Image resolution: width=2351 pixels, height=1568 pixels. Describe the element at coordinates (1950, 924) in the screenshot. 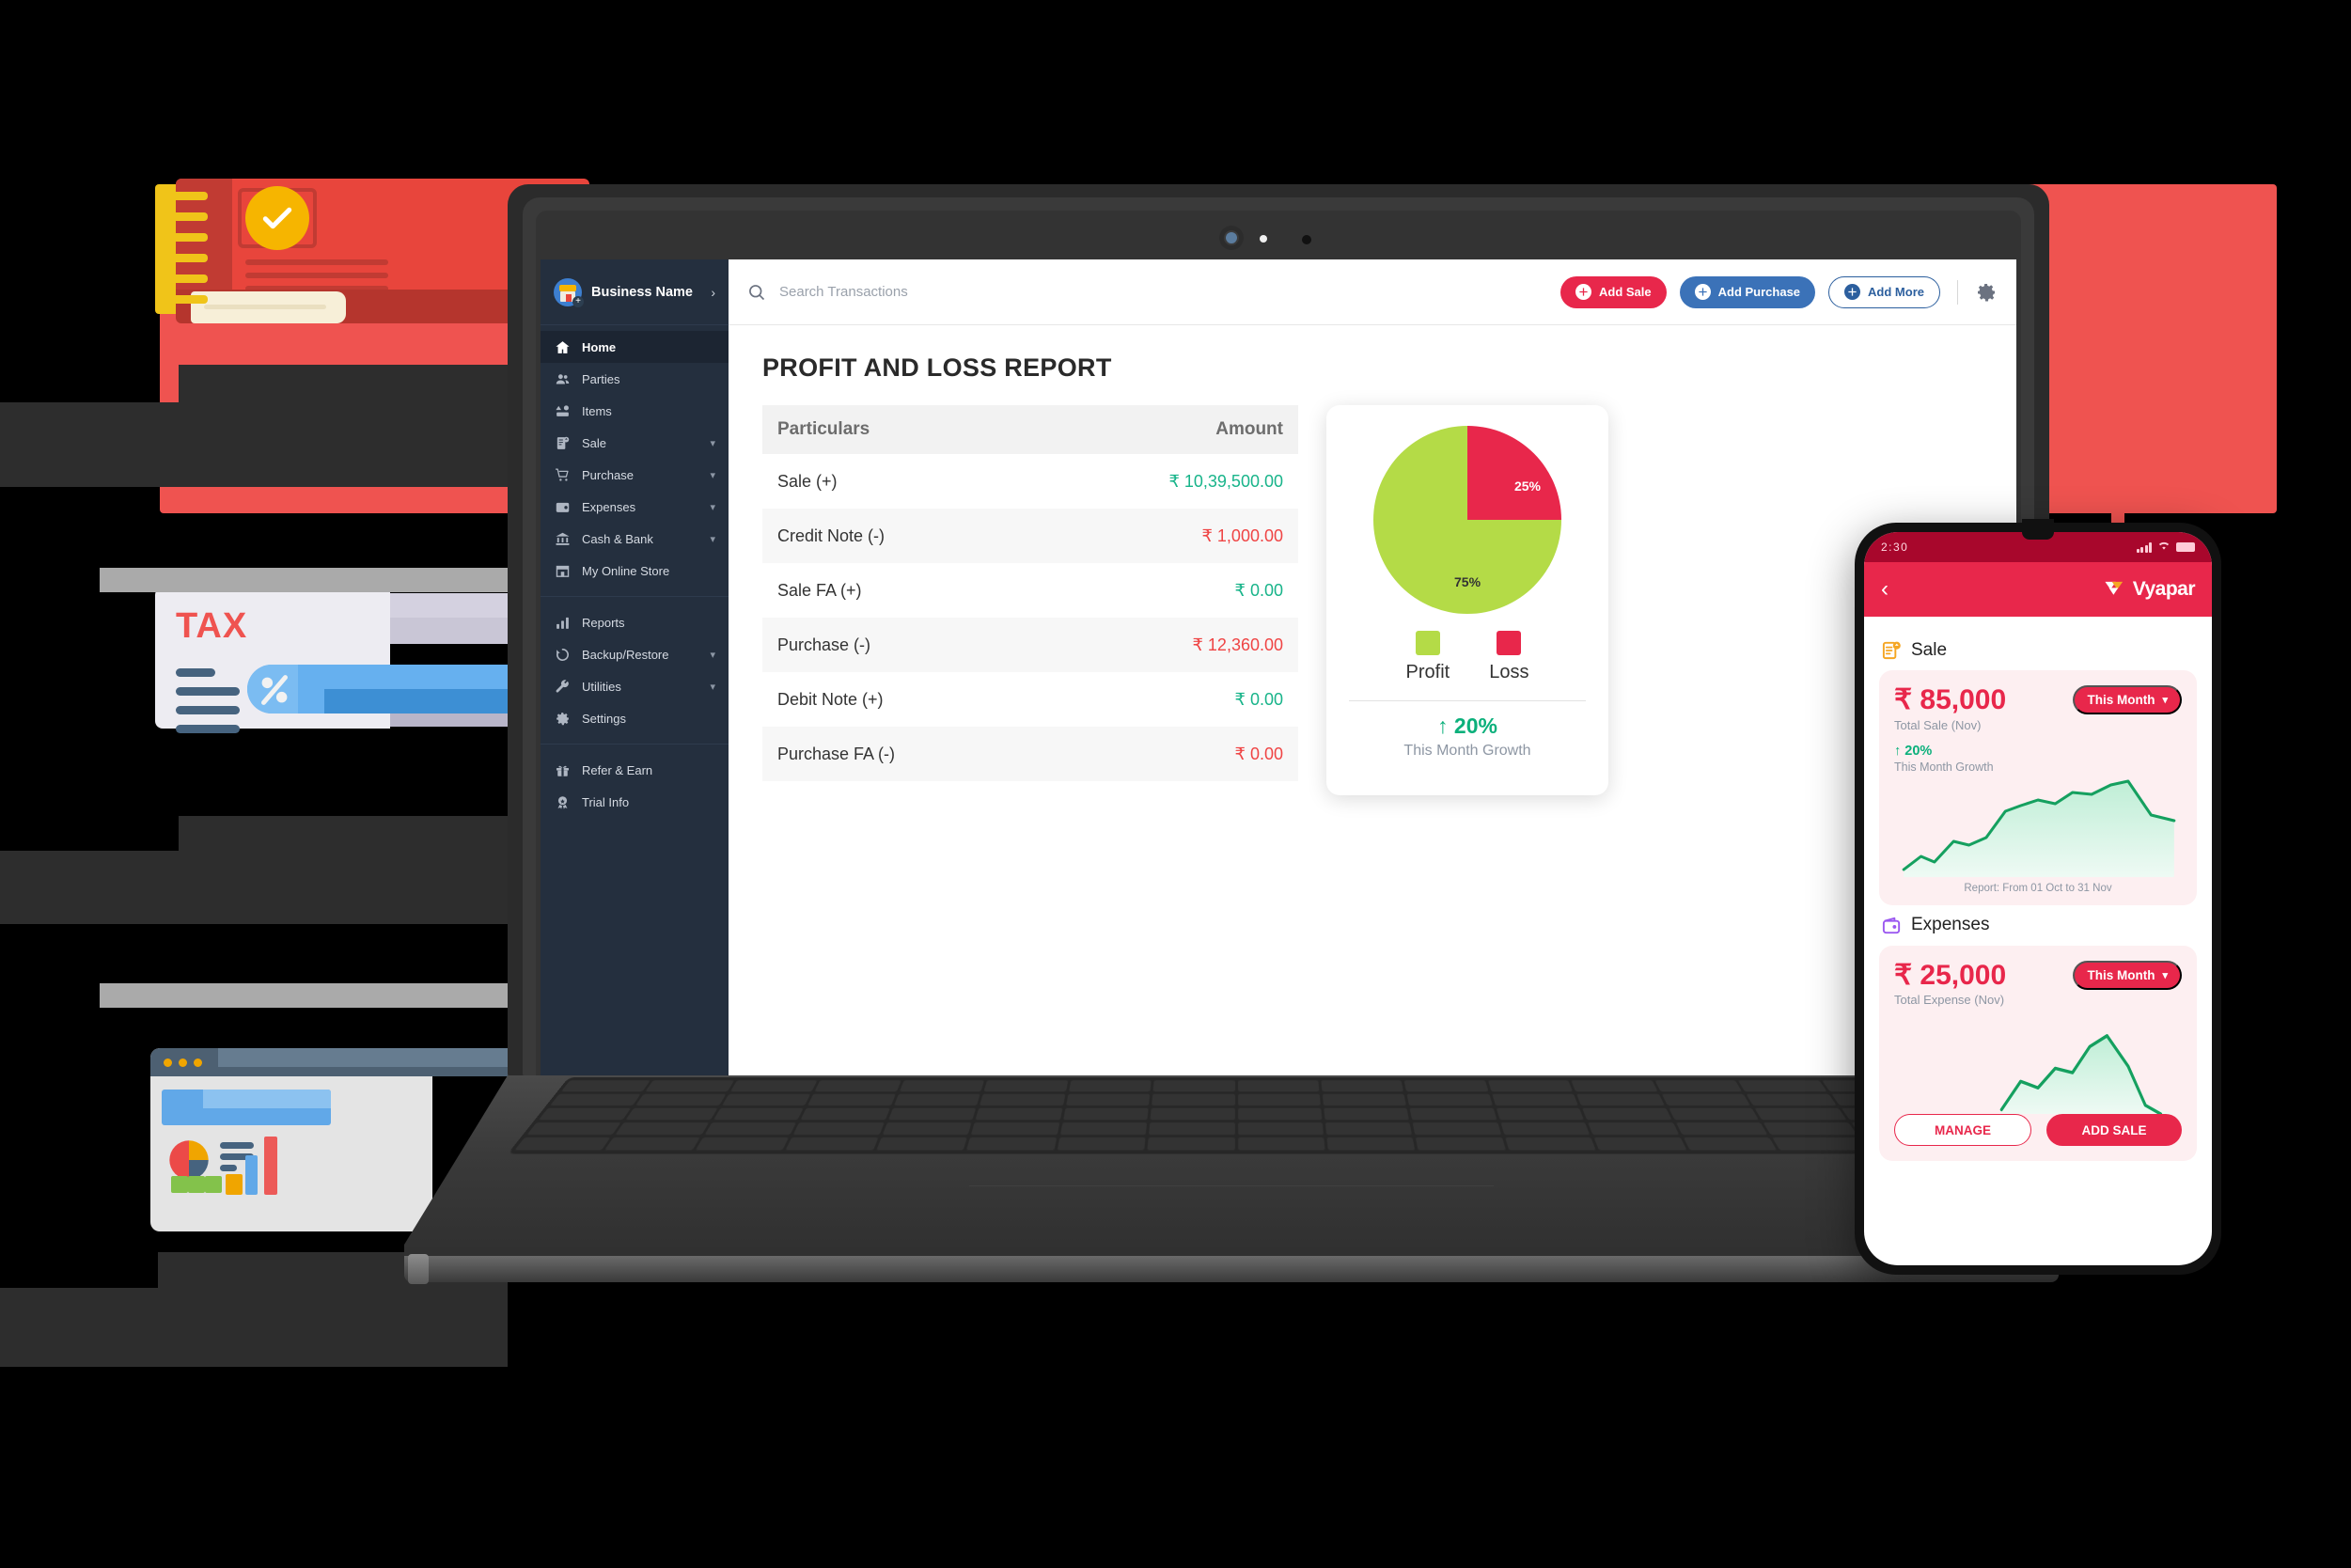

I see `phone-section-title: Expenses` at that location.